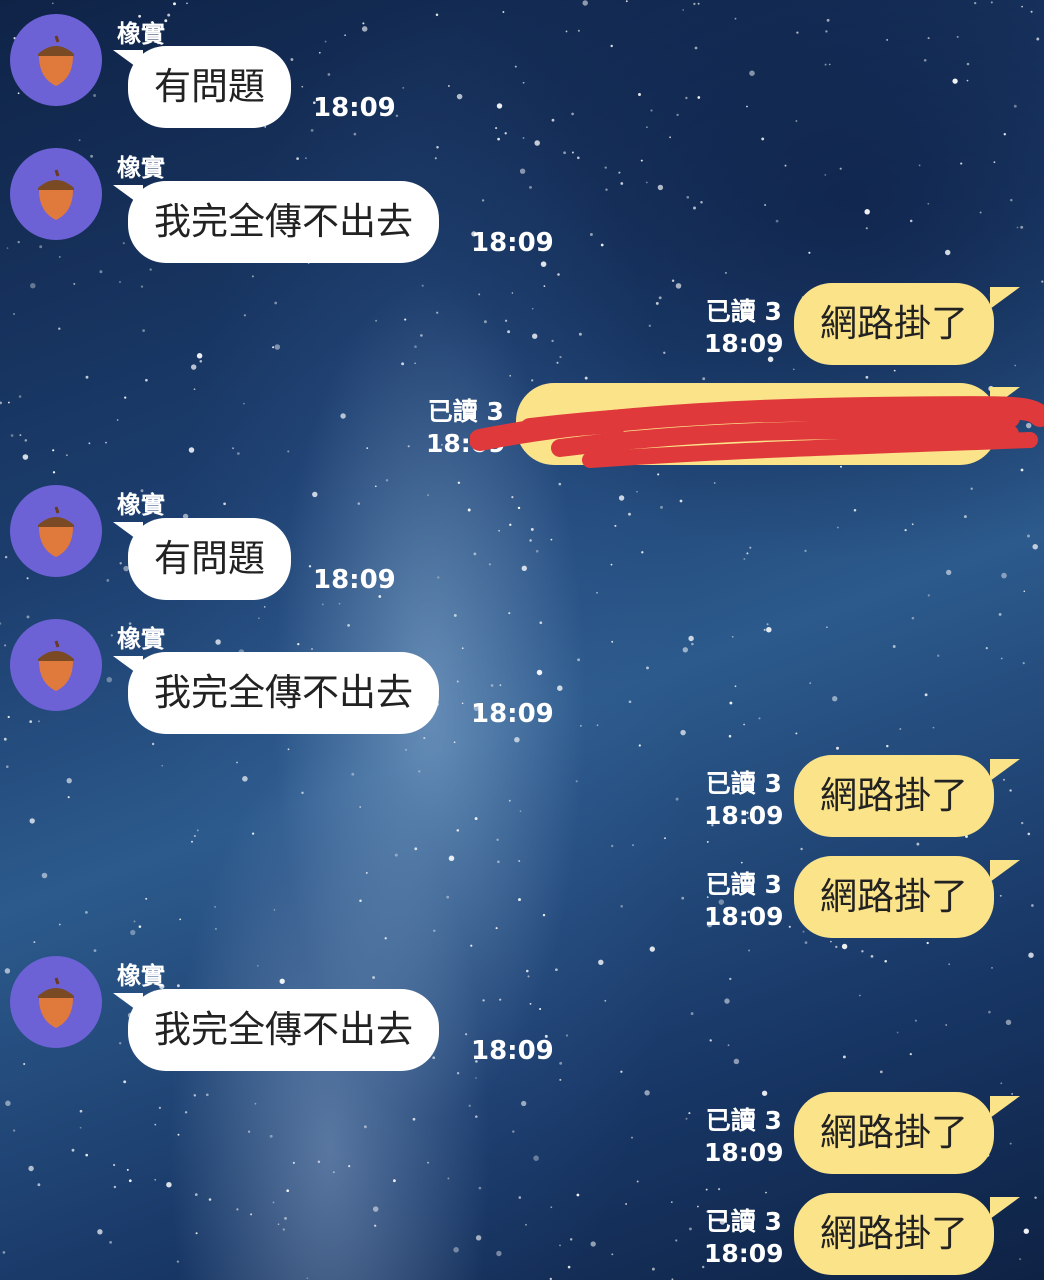 The height and width of the screenshot is (1280, 1044). What do you see at coordinates (757, 431) in the screenshot?
I see `redaction-scribble` at bounding box center [757, 431].